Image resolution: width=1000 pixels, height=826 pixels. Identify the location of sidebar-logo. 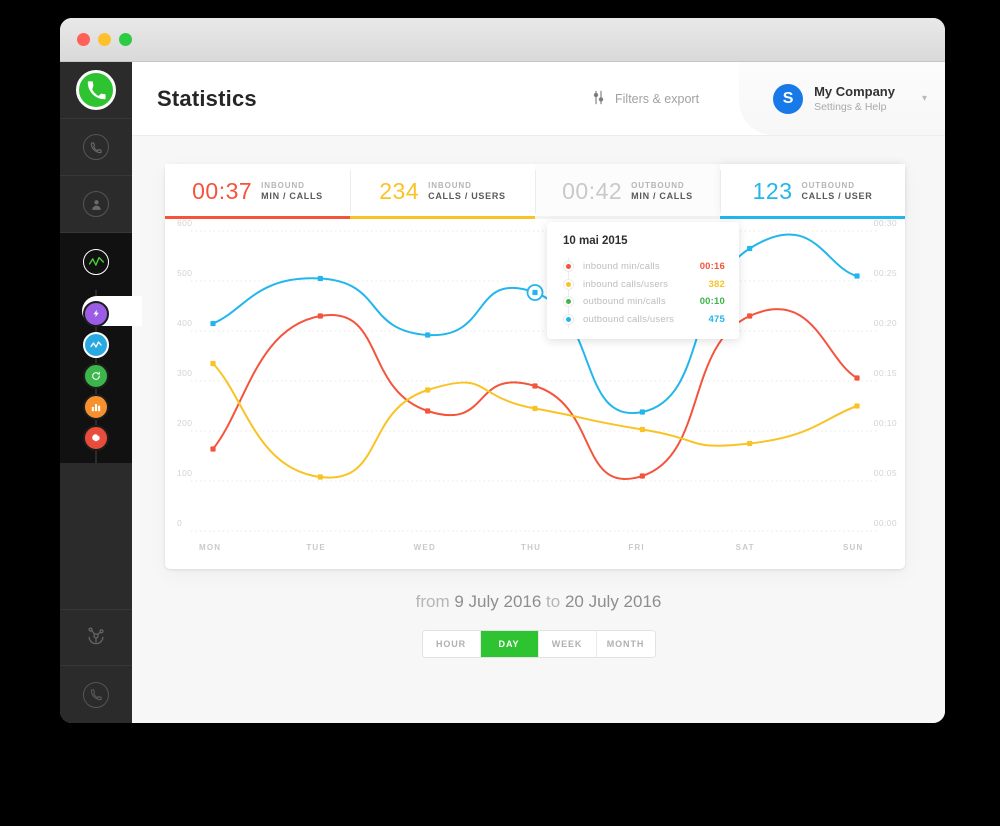
(96, 90).